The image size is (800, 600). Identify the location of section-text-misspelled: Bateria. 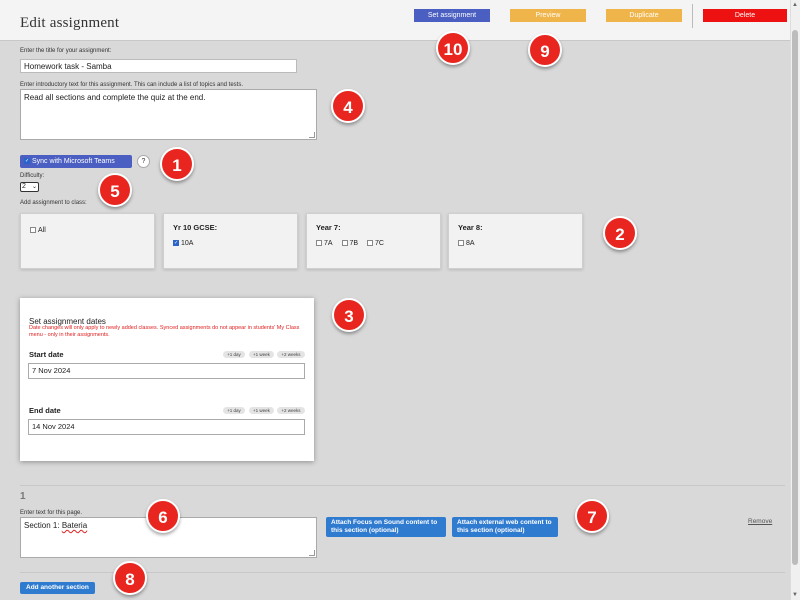
(74, 525).